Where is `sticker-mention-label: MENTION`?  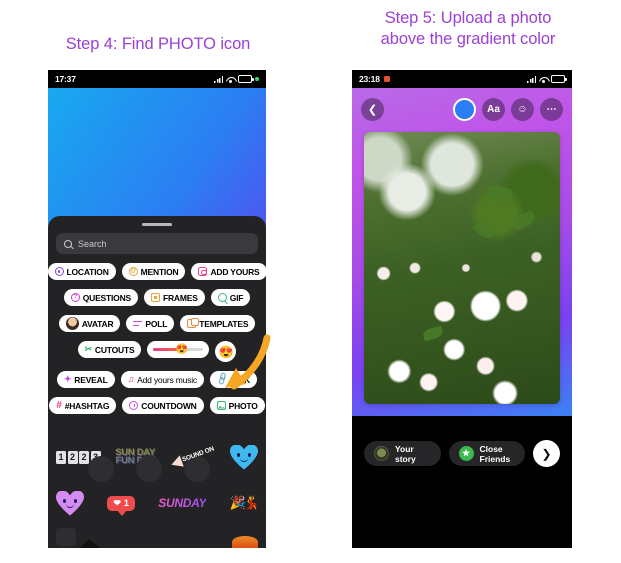 sticker-mention-label: MENTION is located at coordinates (159, 271).